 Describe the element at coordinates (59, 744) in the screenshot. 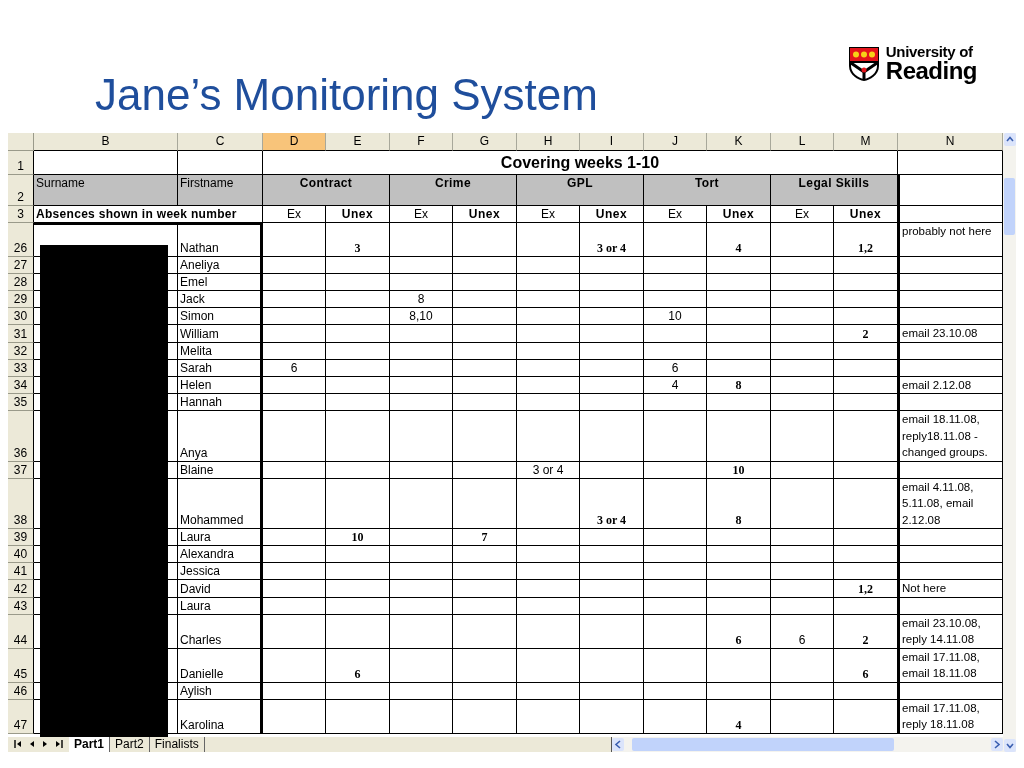

I see `last-sheet-icon` at that location.